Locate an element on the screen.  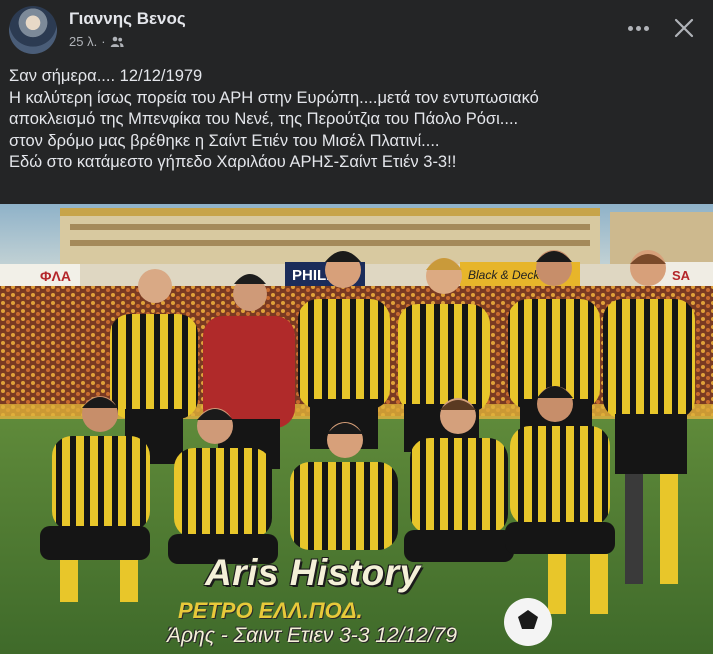
post-header: Γιαννης Βενος 25 λ. · is located at coordinates (356, 31).